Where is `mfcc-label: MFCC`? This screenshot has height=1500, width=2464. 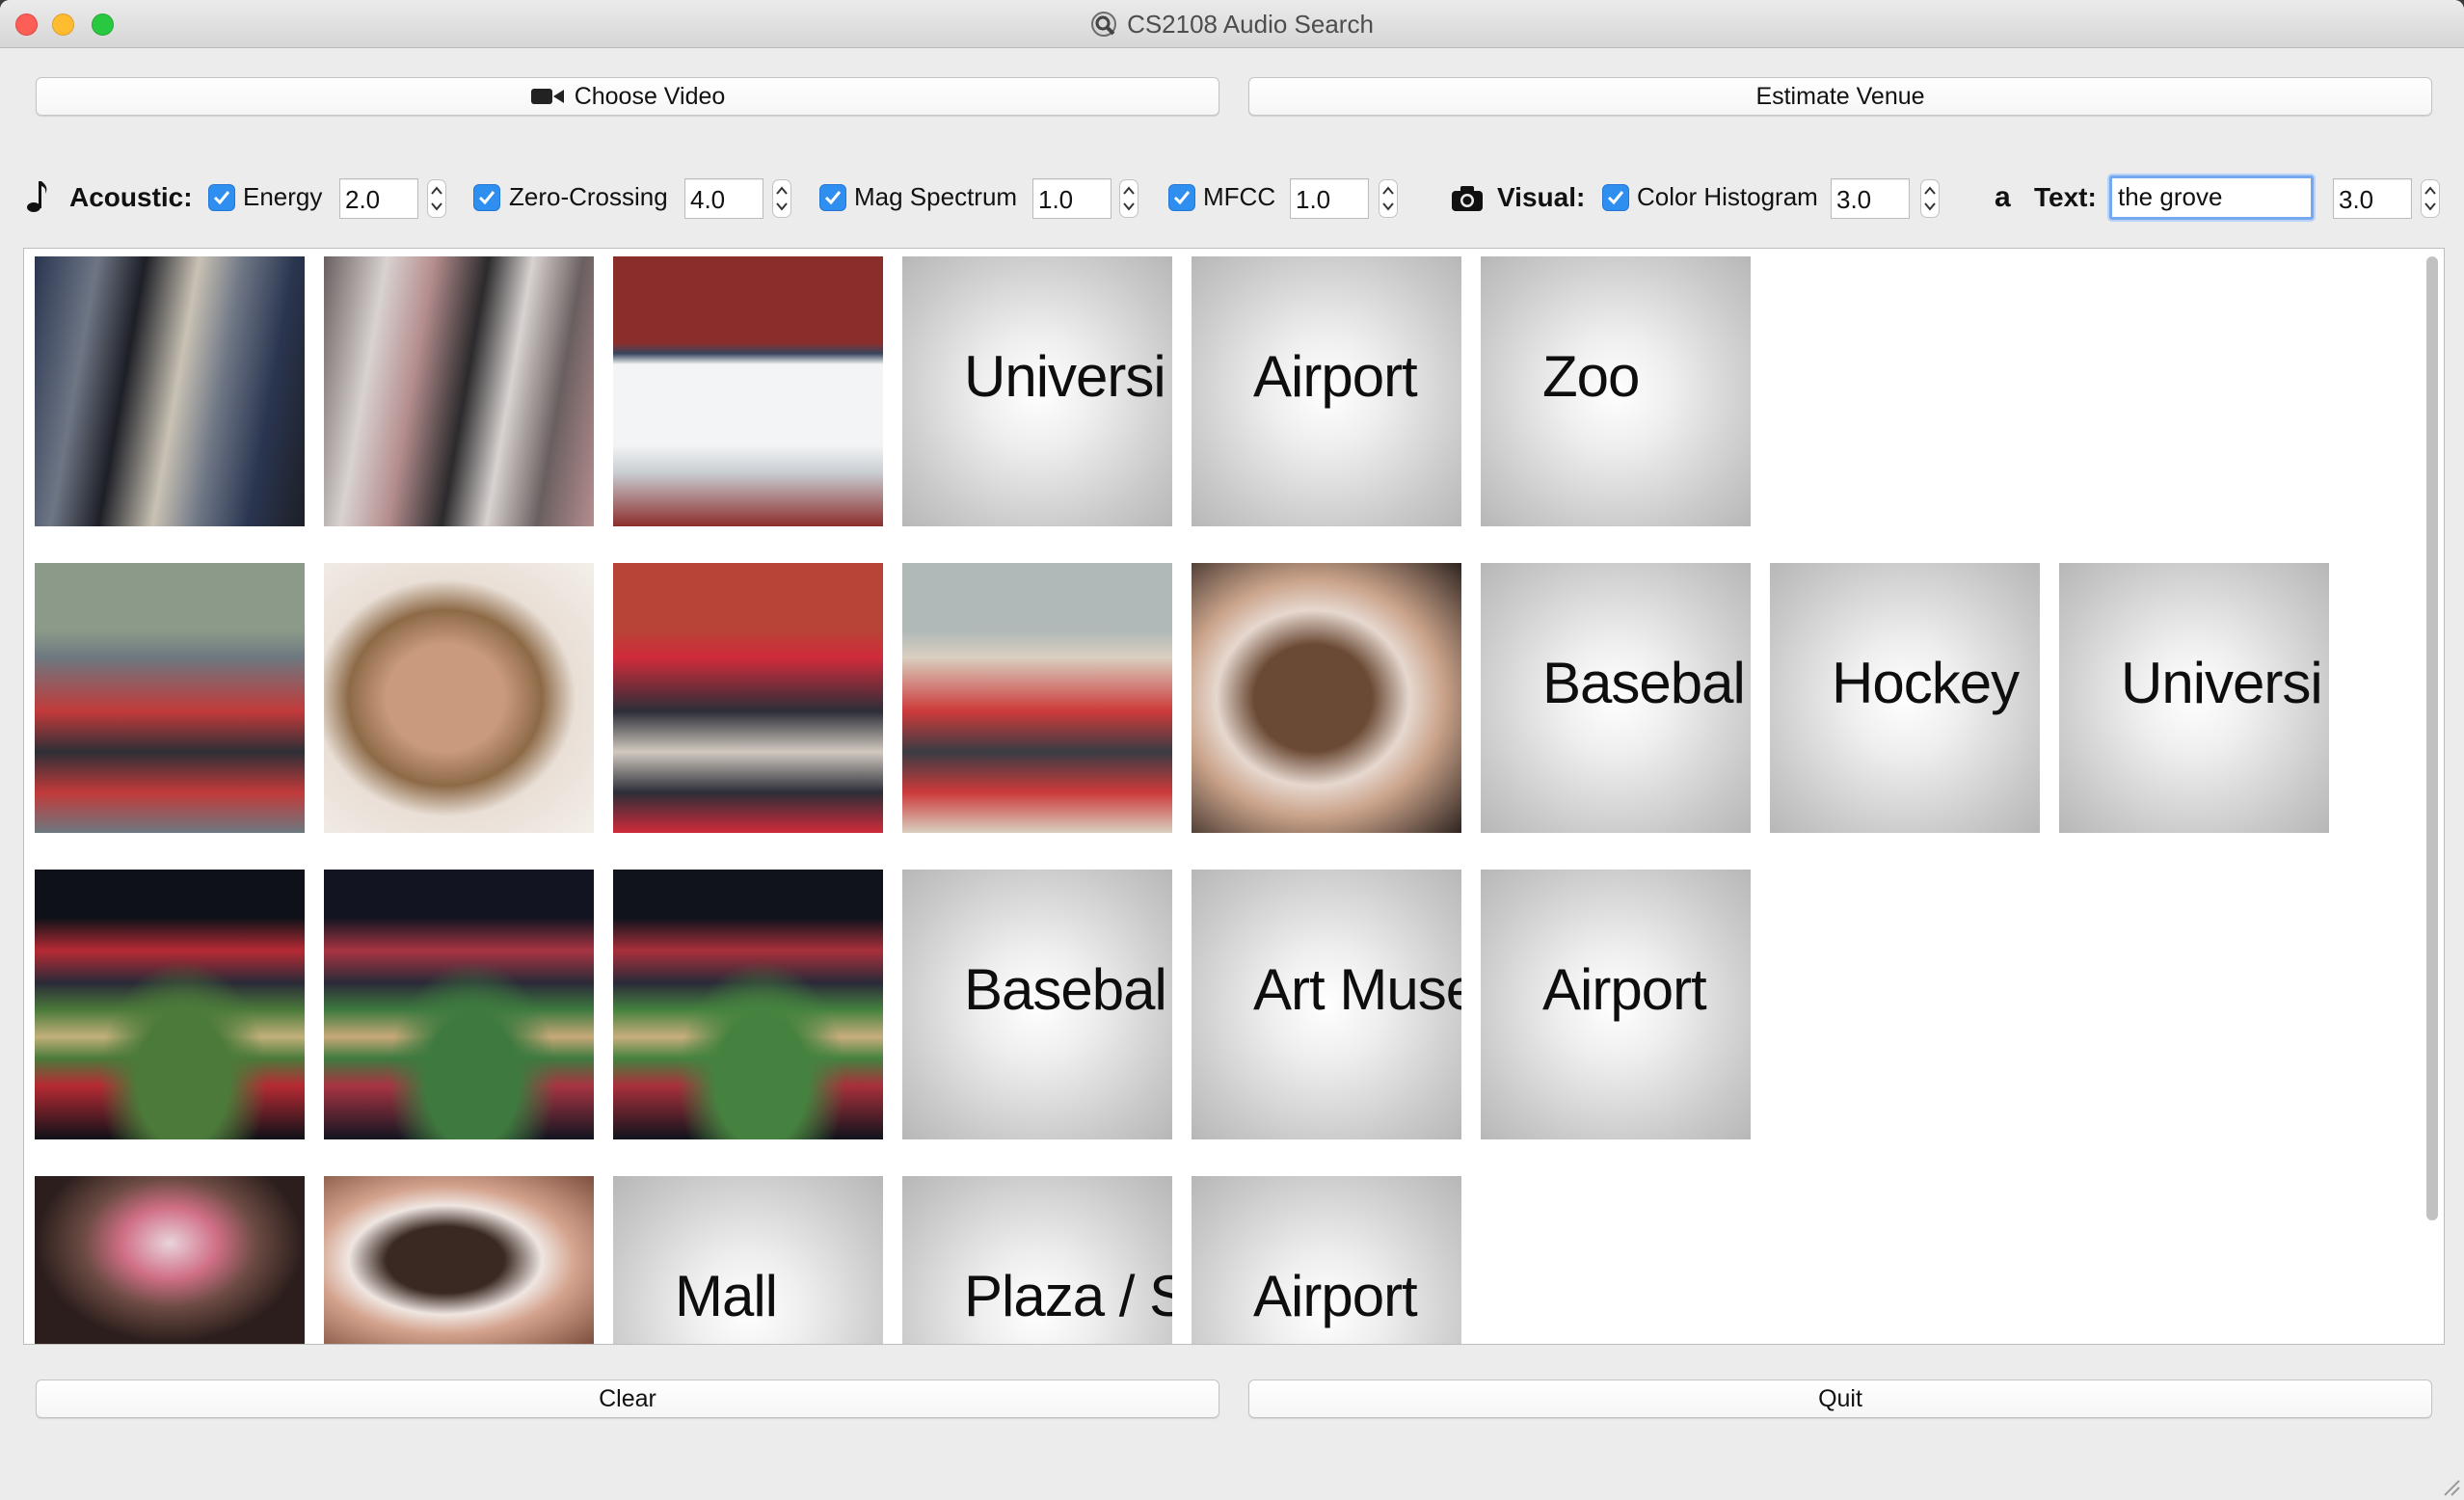
mfcc-label: MFCC is located at coordinates (1240, 196).